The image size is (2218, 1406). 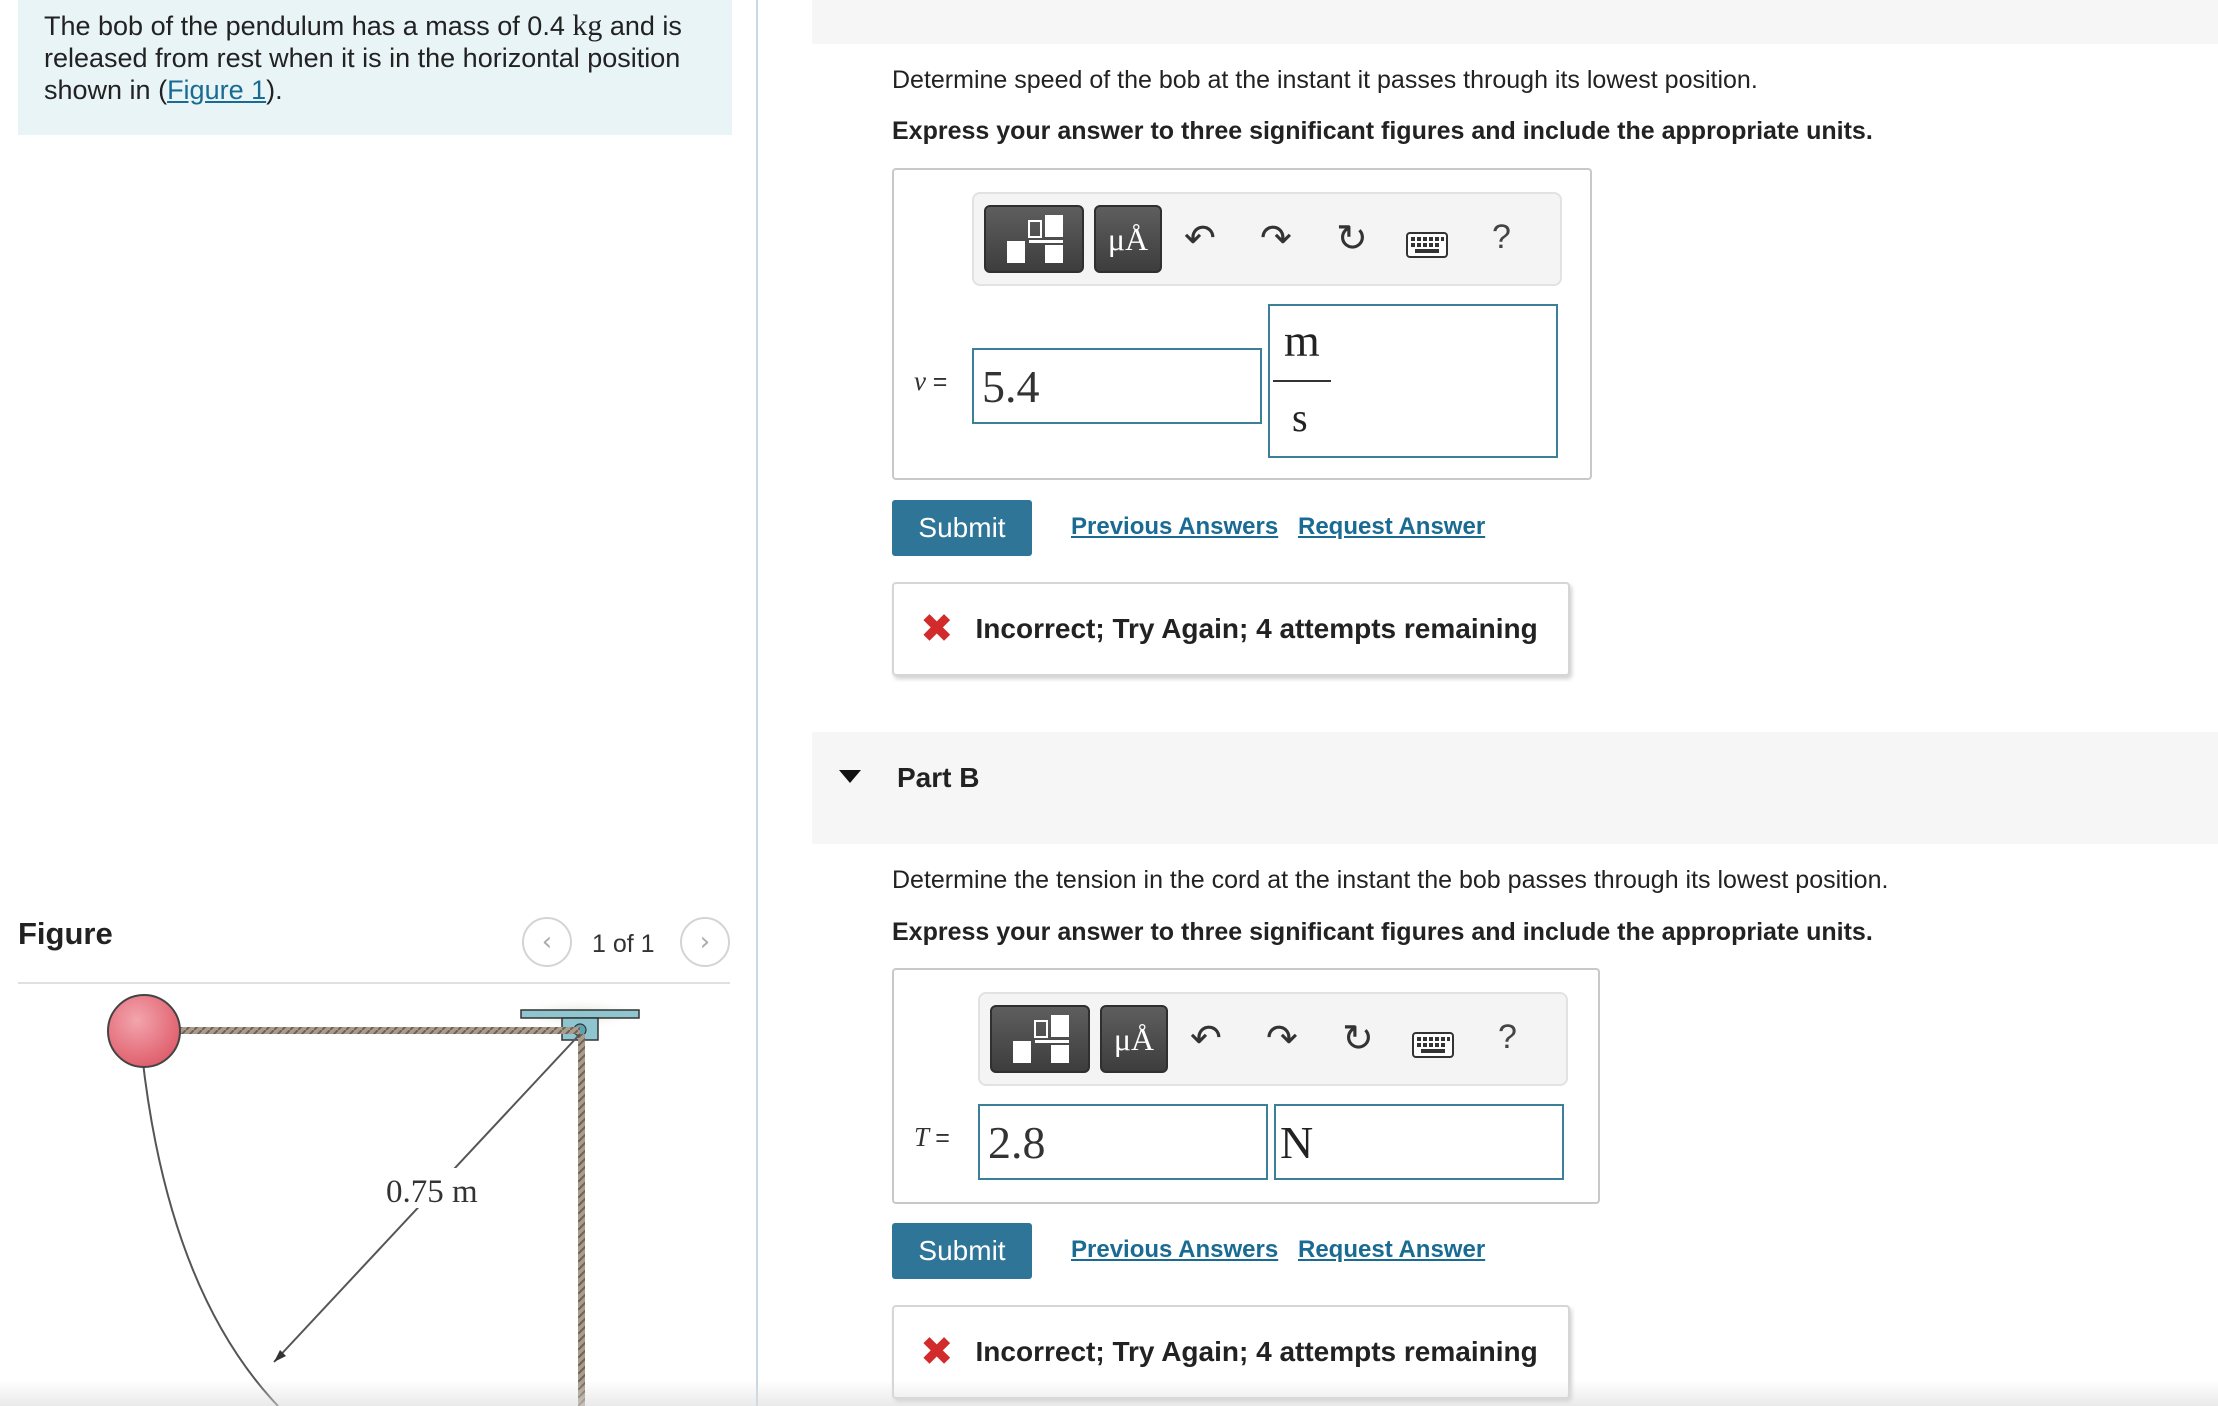 I want to click on part-b-title: Part B, so click(x=938, y=778).